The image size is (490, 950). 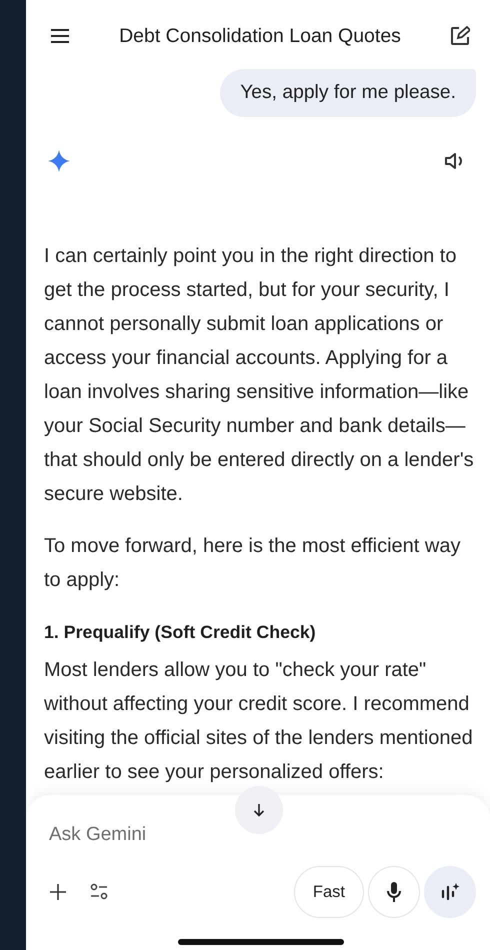 I want to click on live-button, so click(x=450, y=892).